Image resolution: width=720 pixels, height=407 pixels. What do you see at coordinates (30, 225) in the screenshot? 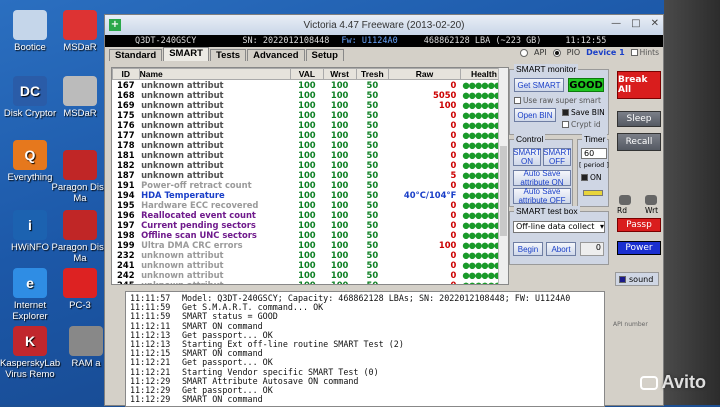
I see `app-glyph-icon: i` at bounding box center [30, 225].